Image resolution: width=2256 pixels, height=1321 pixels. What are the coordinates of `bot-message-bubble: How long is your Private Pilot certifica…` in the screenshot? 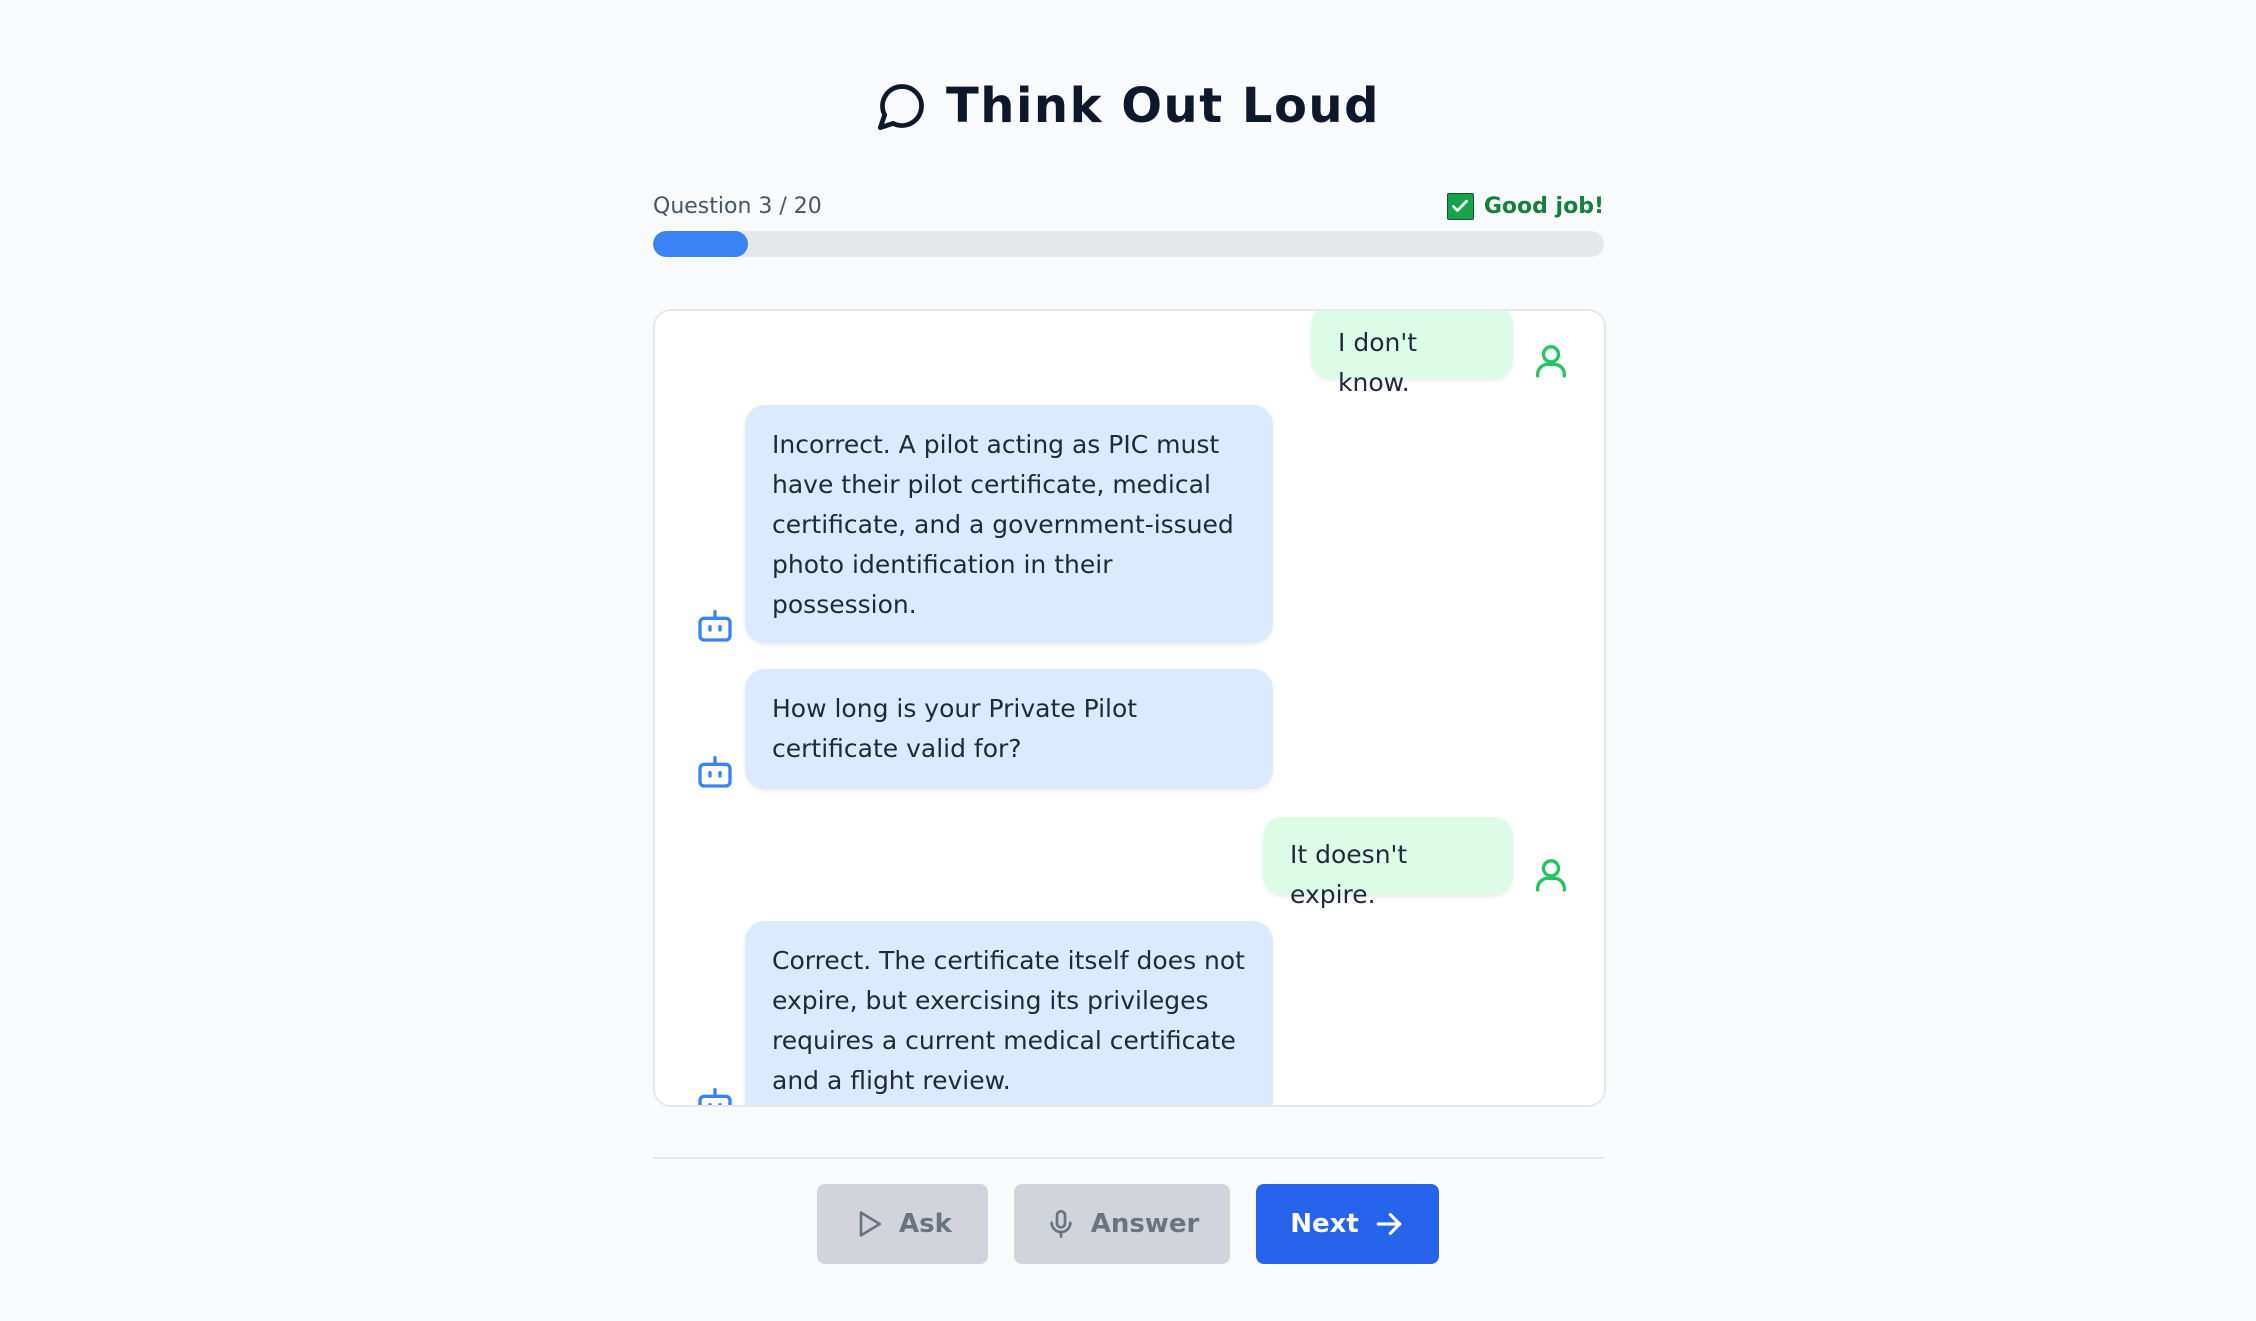 It's located at (1009, 729).